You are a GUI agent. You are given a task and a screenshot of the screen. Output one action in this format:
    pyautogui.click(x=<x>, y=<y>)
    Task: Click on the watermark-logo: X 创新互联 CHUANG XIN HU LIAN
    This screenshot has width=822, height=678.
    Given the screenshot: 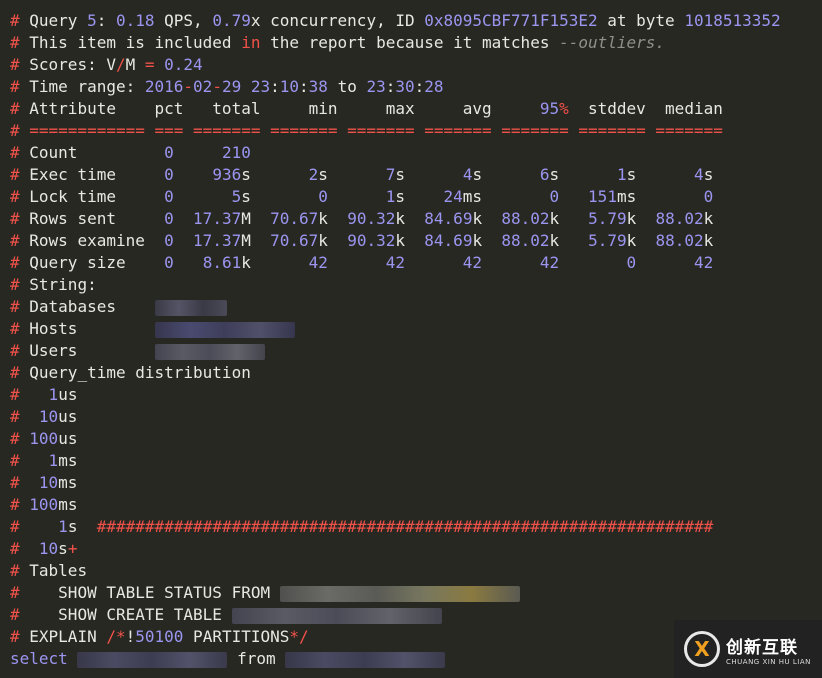 What is the action you would take?
    pyautogui.click(x=748, y=649)
    